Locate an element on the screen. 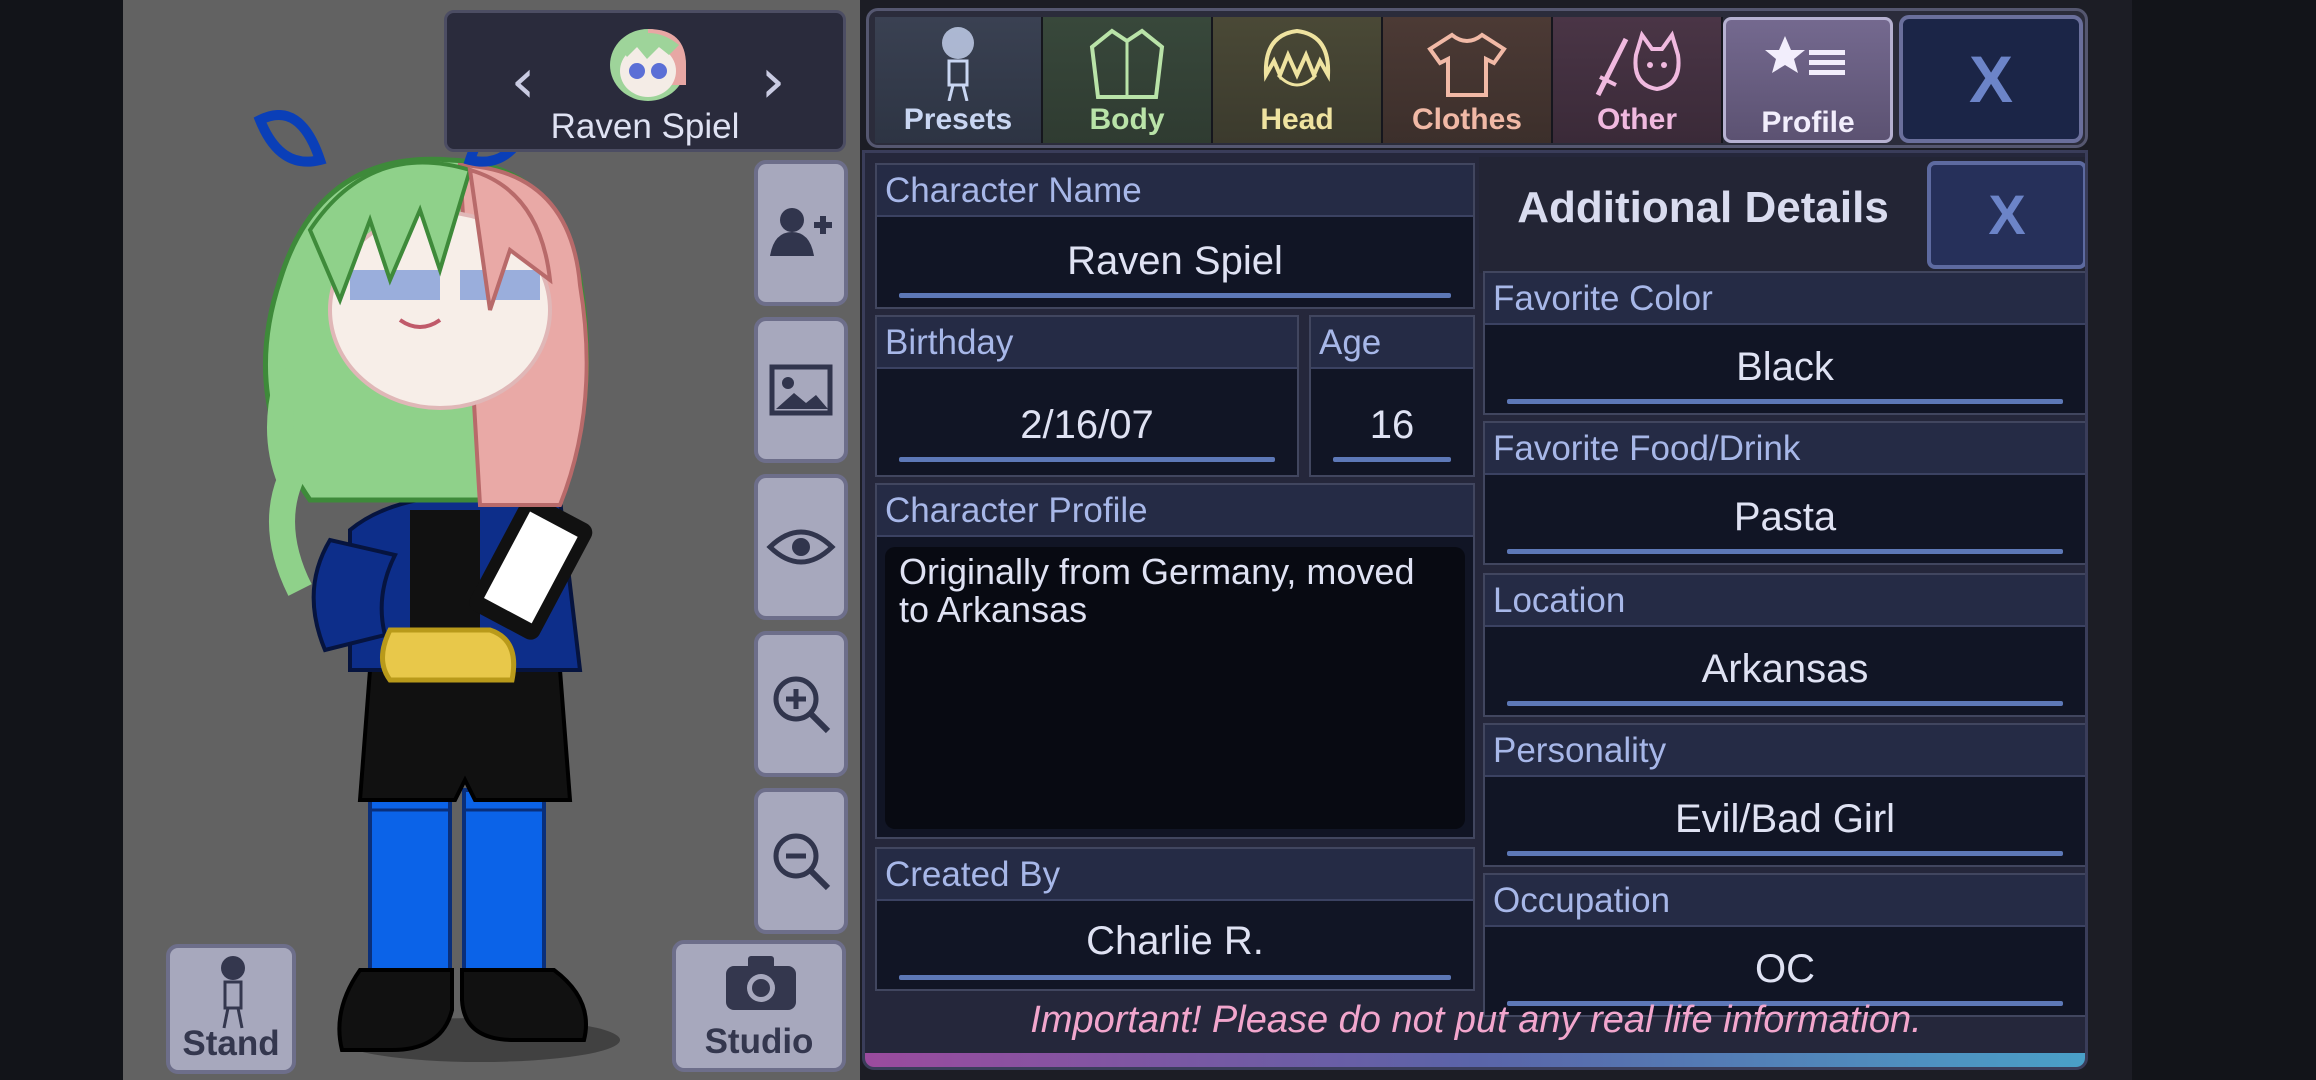 Image resolution: width=2316 pixels, height=1080 pixels. background-button is located at coordinates (801, 390).